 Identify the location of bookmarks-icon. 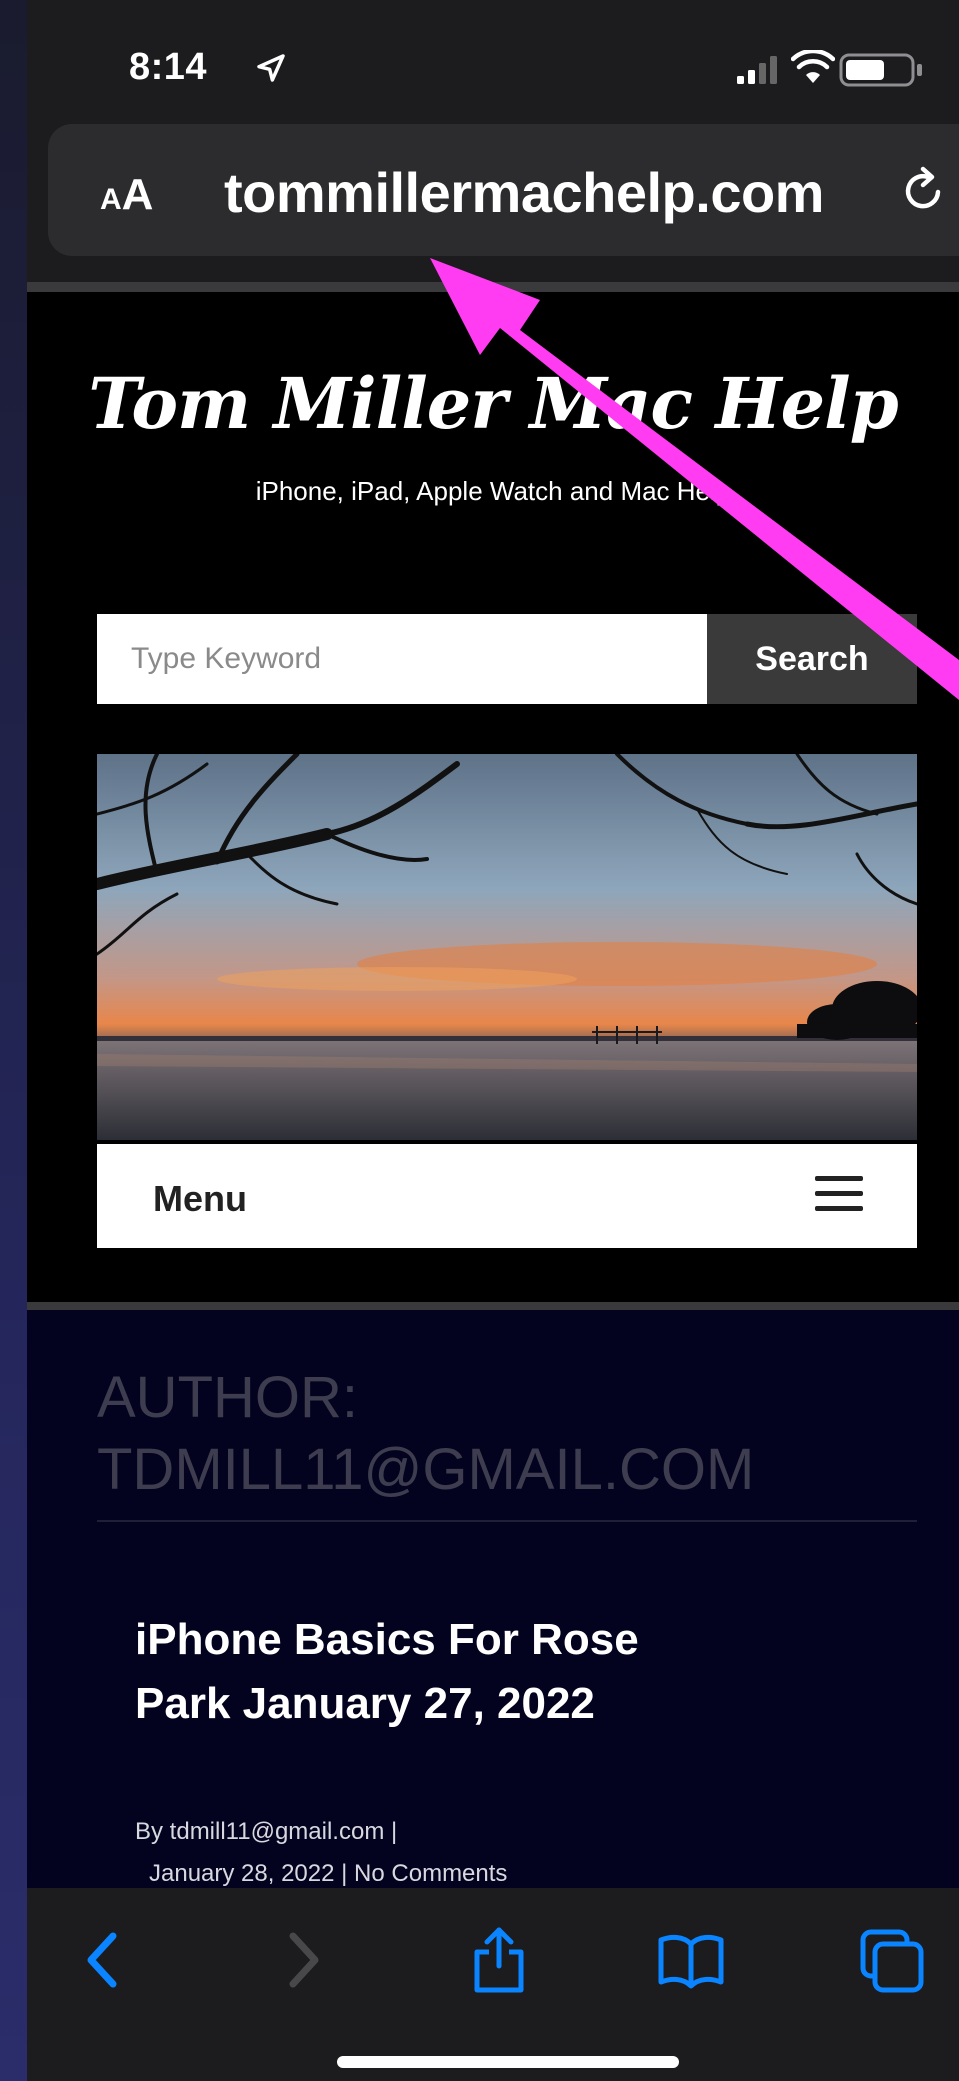
(691, 1960).